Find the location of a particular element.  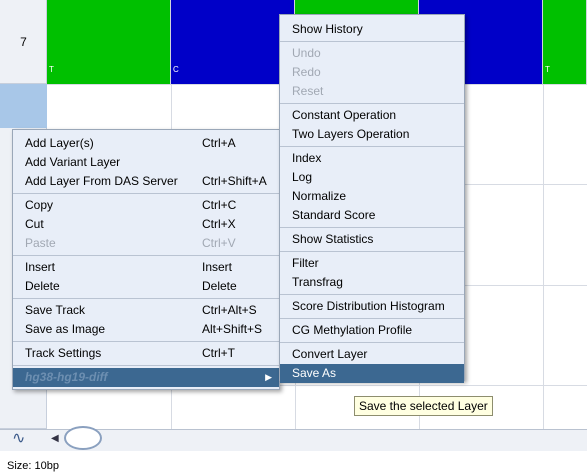

menu-item-label: Cut is located at coordinates (34, 224).